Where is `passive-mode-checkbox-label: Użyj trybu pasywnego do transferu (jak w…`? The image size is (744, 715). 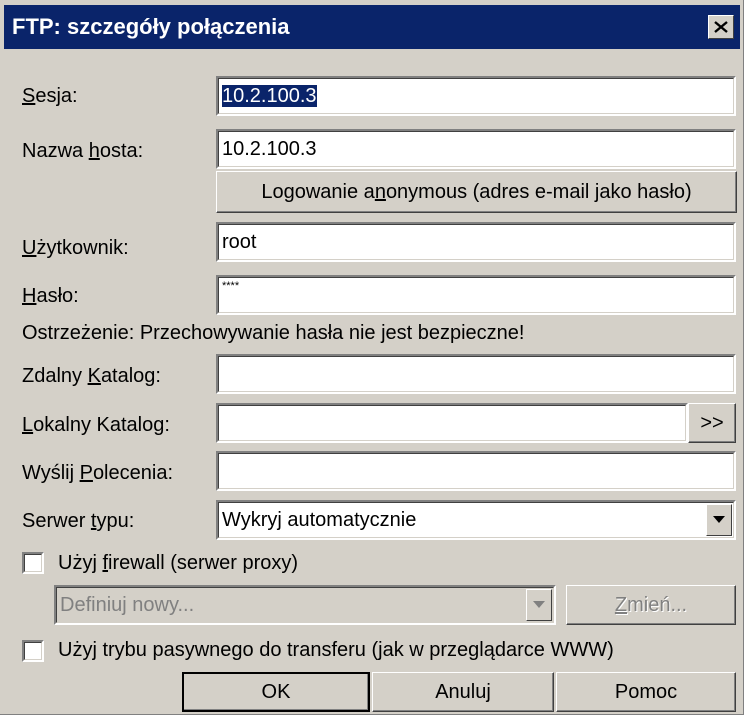
passive-mode-checkbox-label: Użyj trybu pasywnego do transferu (jak w… is located at coordinates (336, 650).